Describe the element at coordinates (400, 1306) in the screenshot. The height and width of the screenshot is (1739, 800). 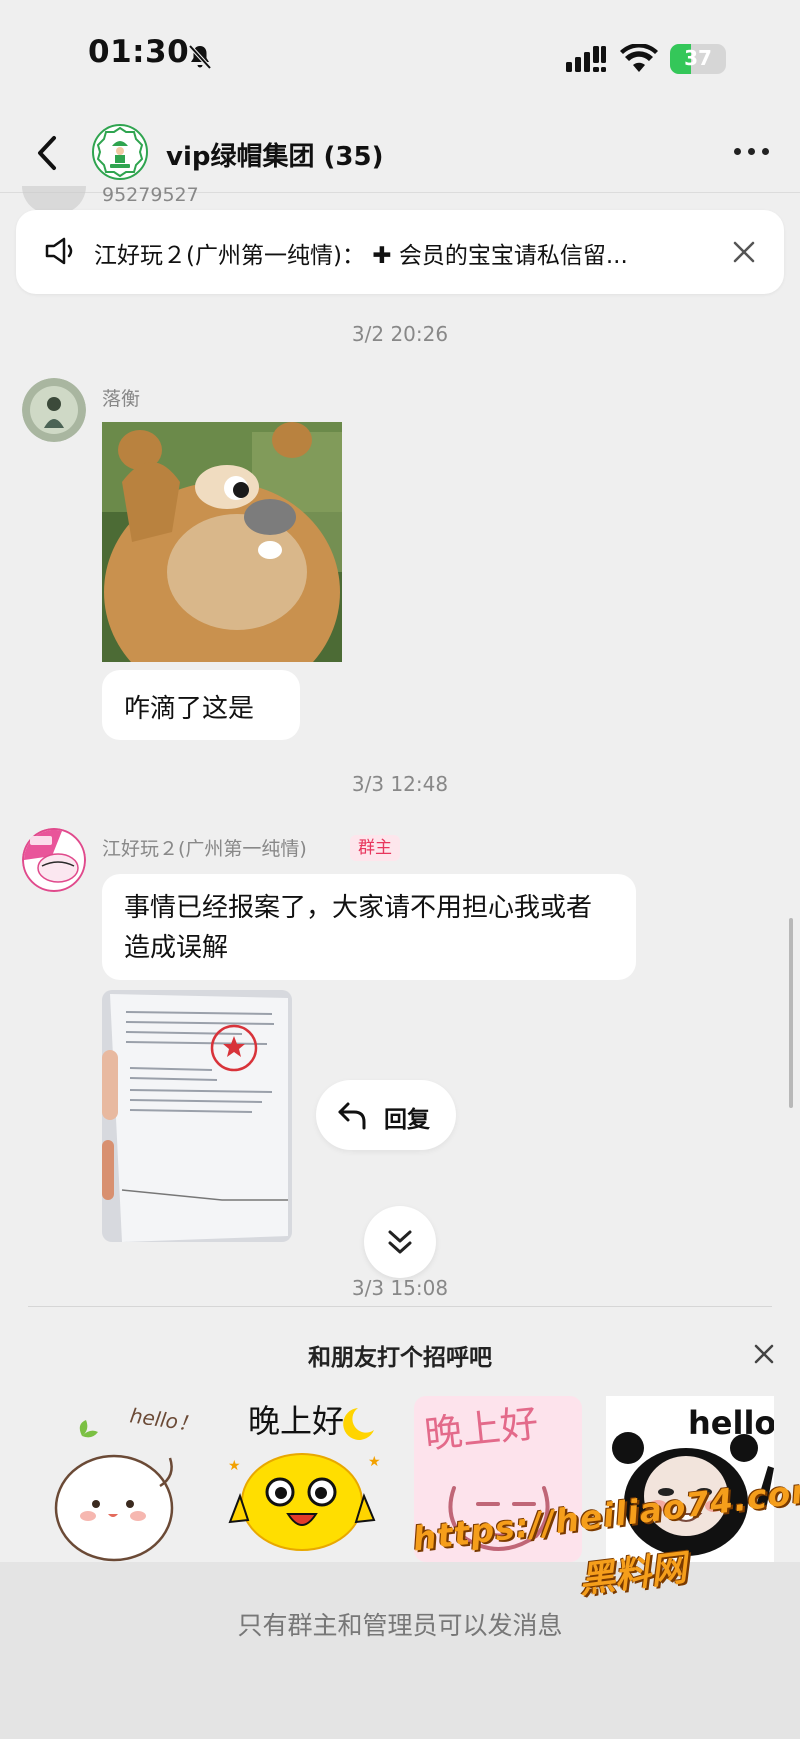
I see `greeting-divider` at that location.